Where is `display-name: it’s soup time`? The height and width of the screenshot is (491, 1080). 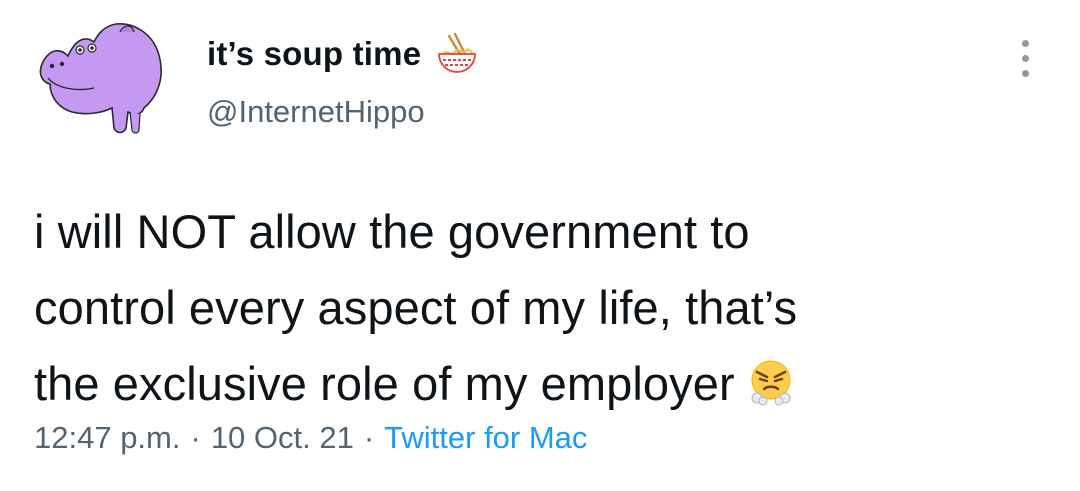 display-name: it’s soup time is located at coordinates (314, 54).